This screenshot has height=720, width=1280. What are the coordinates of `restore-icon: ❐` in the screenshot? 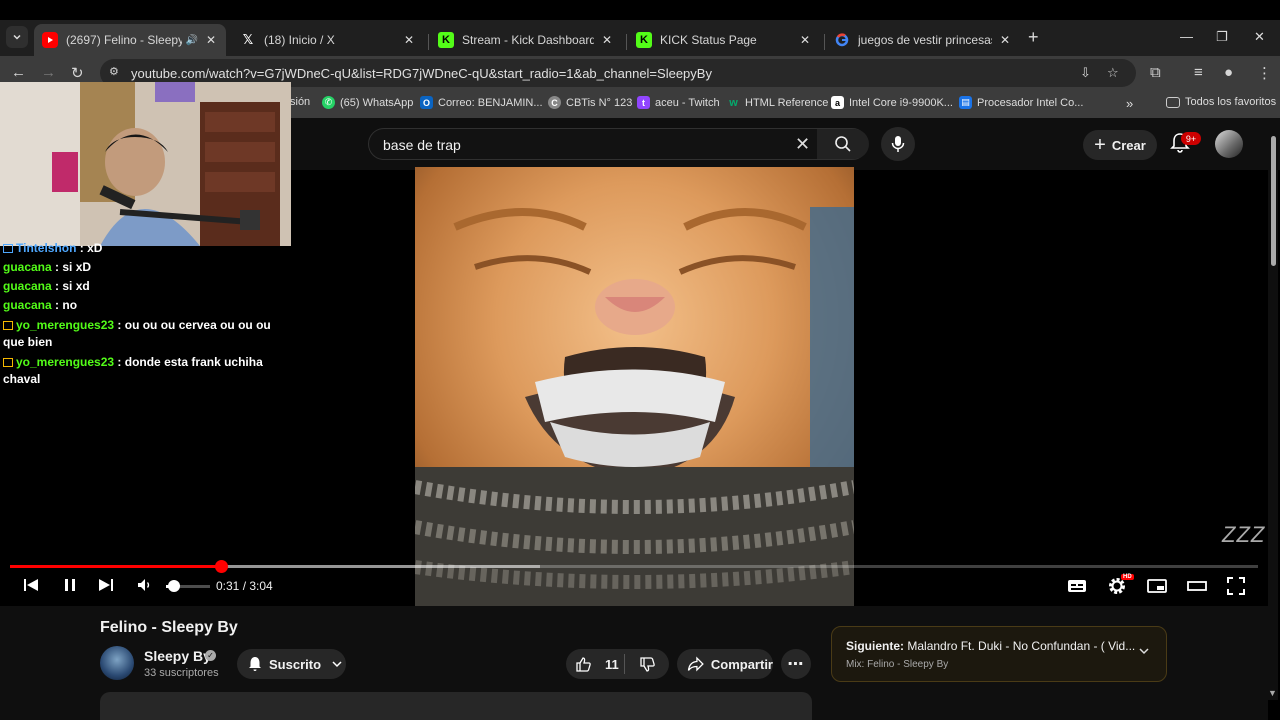 It's located at (1222, 37).